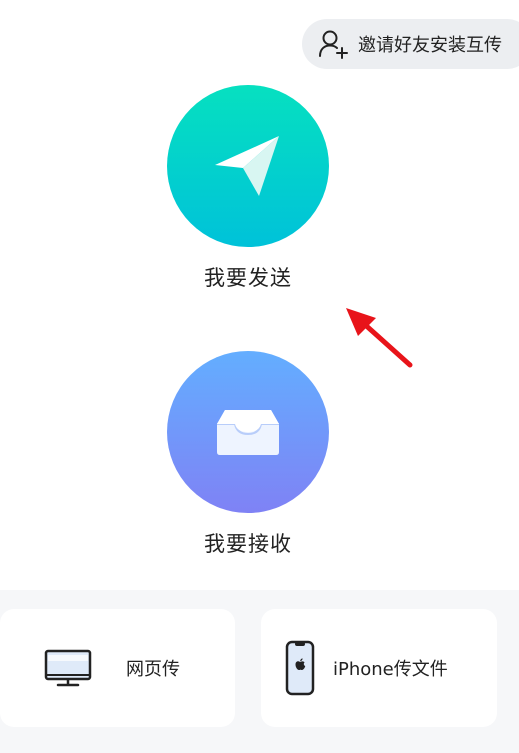 The height and width of the screenshot is (753, 519). I want to click on iphone-transfer-card: iPhone传文件, so click(379, 668).